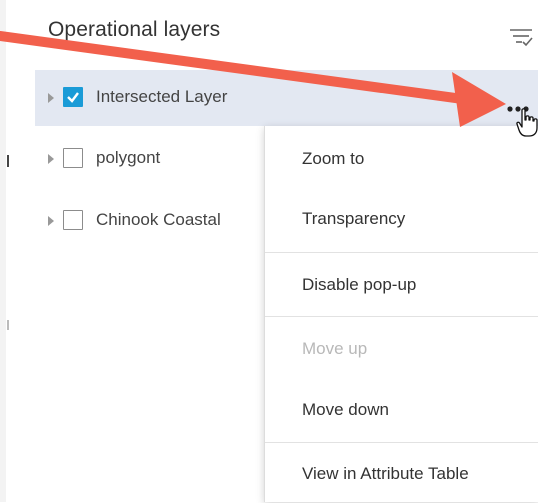  I want to click on filter-list-icon, so click(521, 37).